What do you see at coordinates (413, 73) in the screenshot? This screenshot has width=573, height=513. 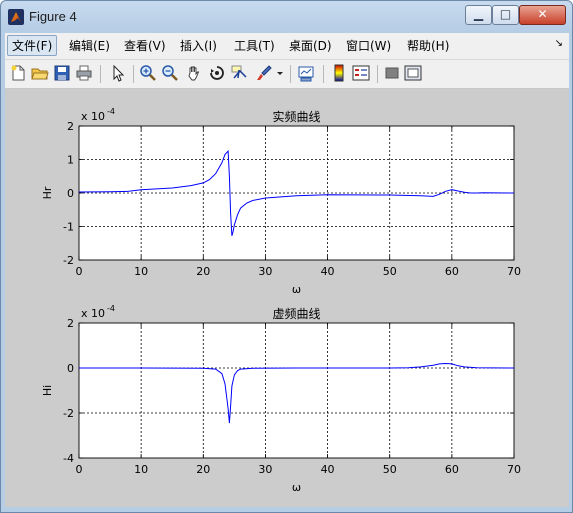 I see `show-plot-tools-icon` at bounding box center [413, 73].